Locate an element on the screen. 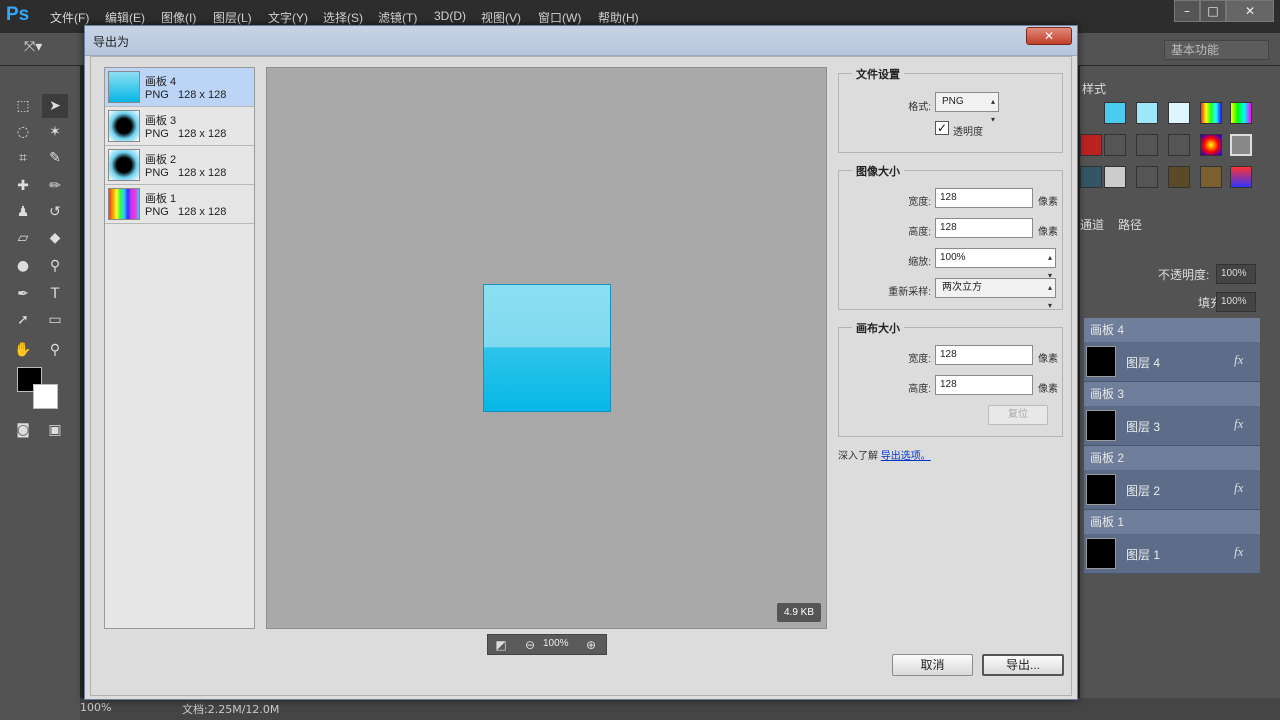  resample-select: 两次立方 ▴ ▾ is located at coordinates (995, 294).